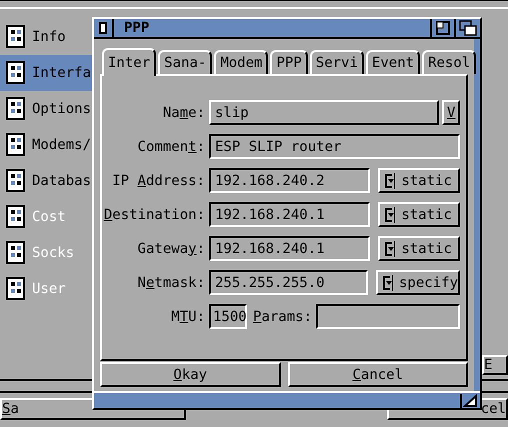 This screenshot has width=508, height=427. I want to click on tab: Event, so click(393, 62).